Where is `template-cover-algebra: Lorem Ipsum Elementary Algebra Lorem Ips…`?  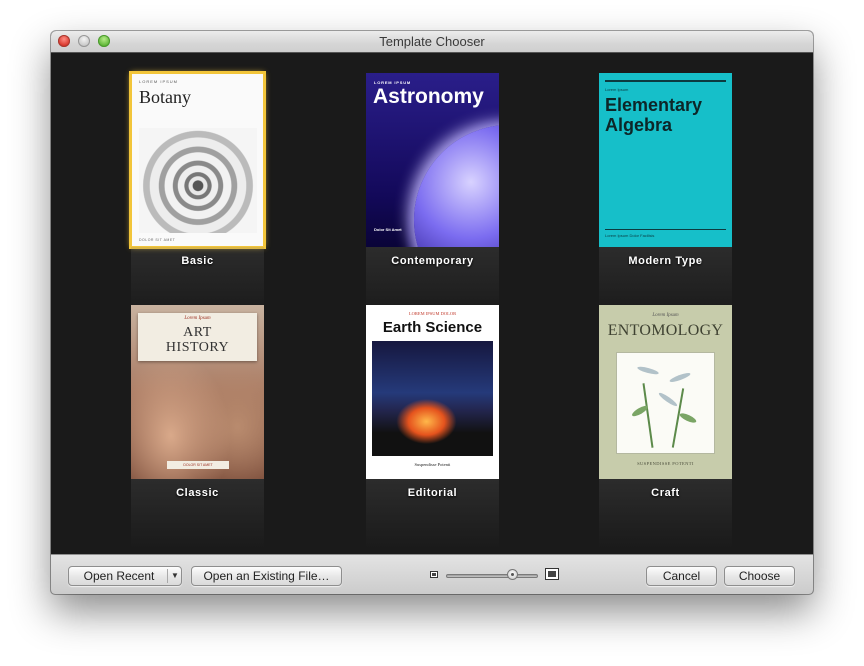
template-cover-algebra: Lorem Ipsum Elementary Algebra Lorem Ips… is located at coordinates (665, 160).